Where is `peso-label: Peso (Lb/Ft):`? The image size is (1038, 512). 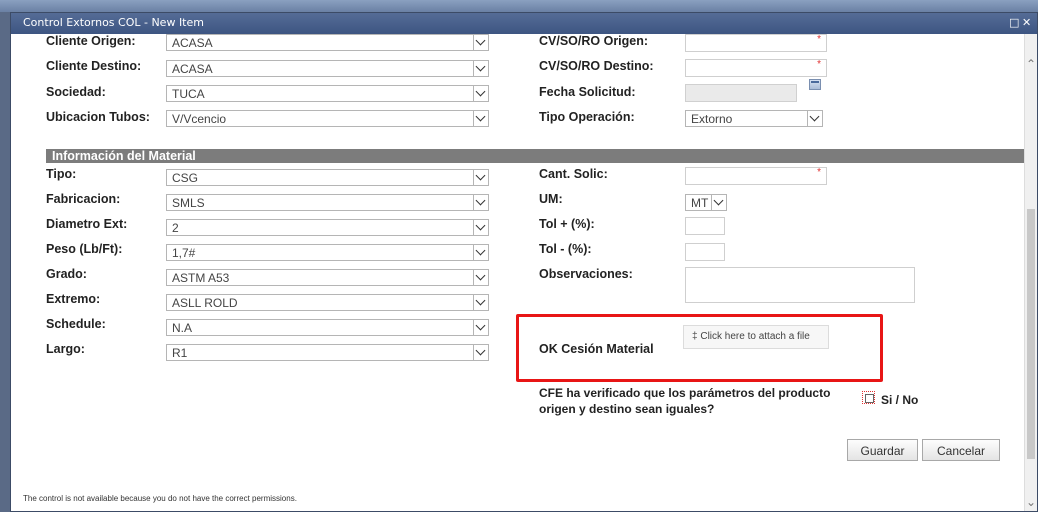 peso-label: Peso (Lb/Ft): is located at coordinates (84, 249).